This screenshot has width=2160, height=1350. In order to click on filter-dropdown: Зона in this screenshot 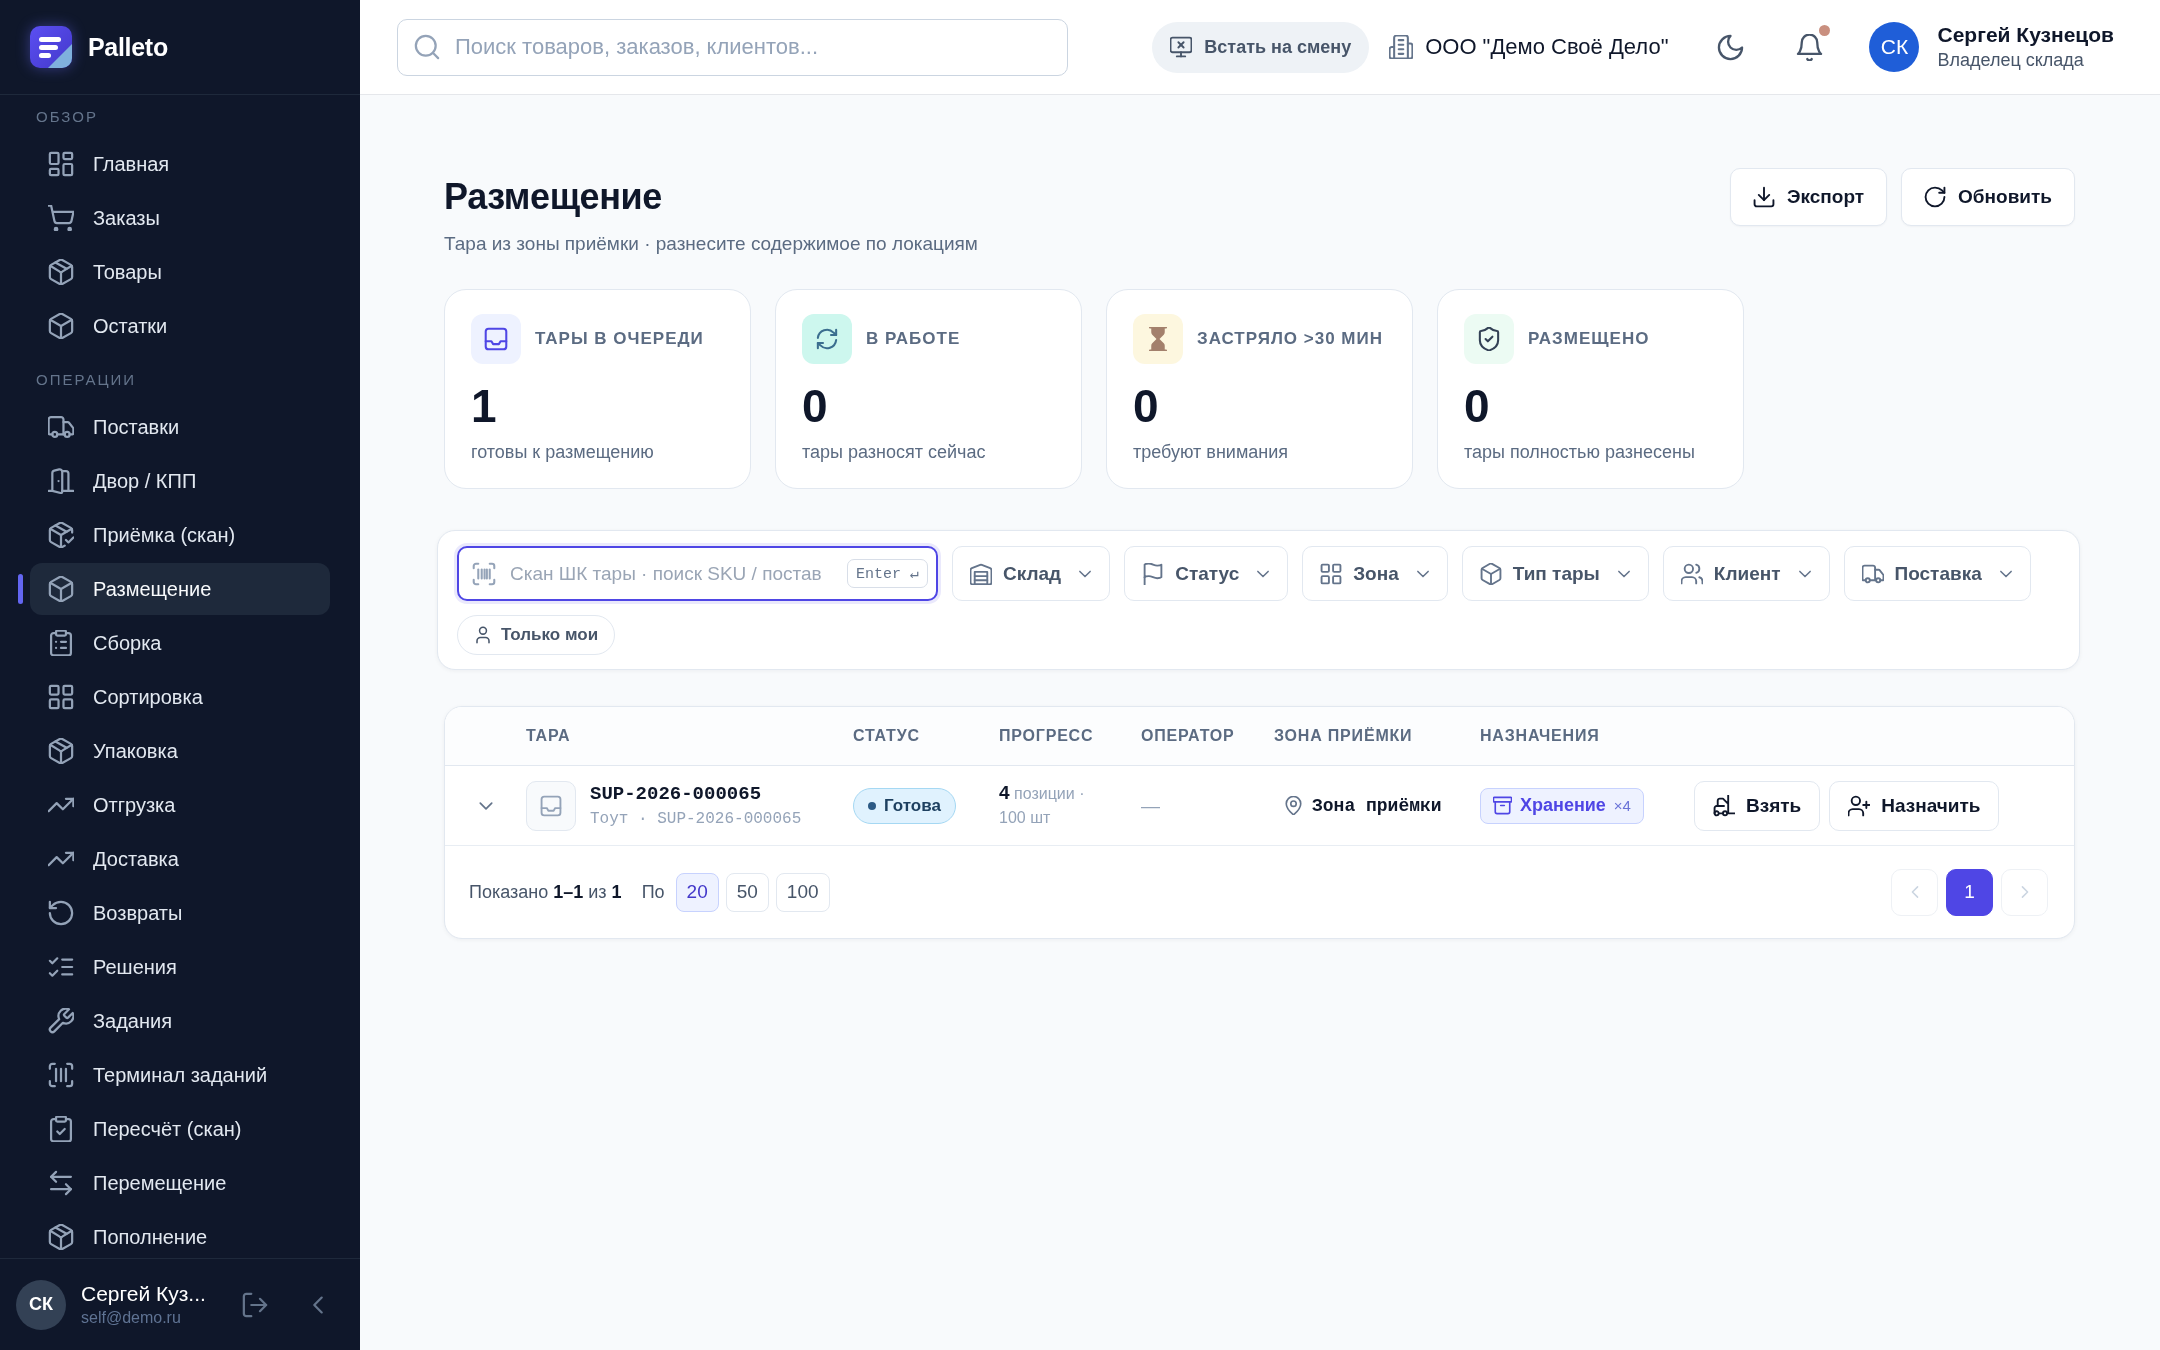, I will do `click(1375, 573)`.